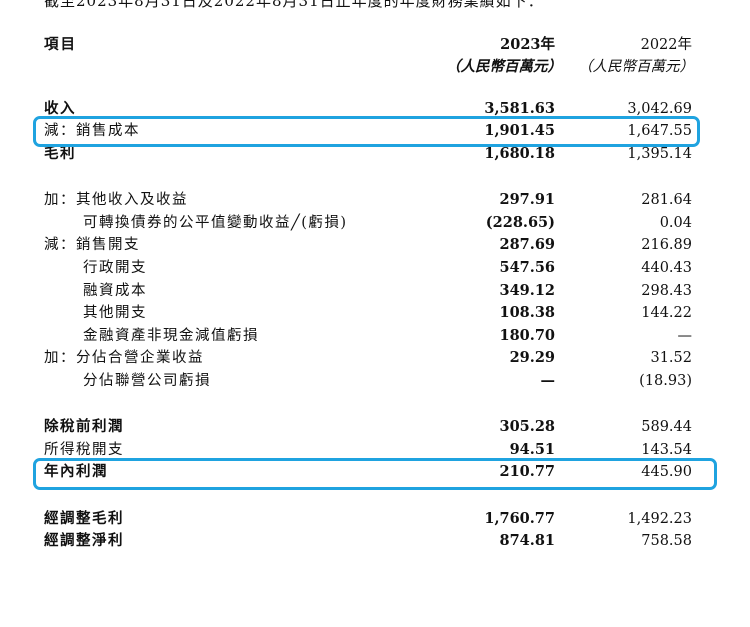  Describe the element at coordinates (375, 313) in the screenshot. I see `table-row-other-expenses: 其他開支 108.38 144.22` at that location.